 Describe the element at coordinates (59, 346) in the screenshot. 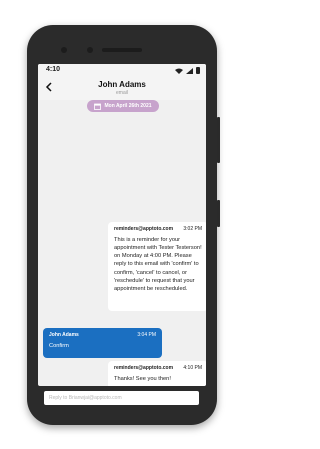

I see `message-text: Confirm` at that location.